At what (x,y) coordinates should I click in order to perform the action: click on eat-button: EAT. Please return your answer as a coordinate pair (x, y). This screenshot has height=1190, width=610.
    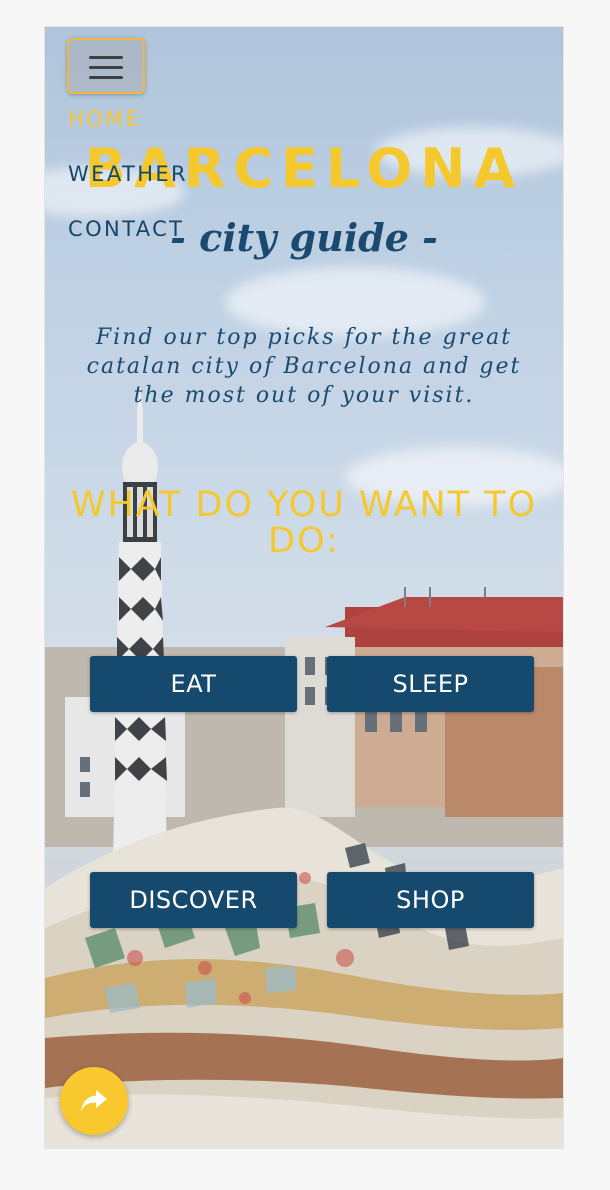
    Looking at the image, I should click on (193, 684).